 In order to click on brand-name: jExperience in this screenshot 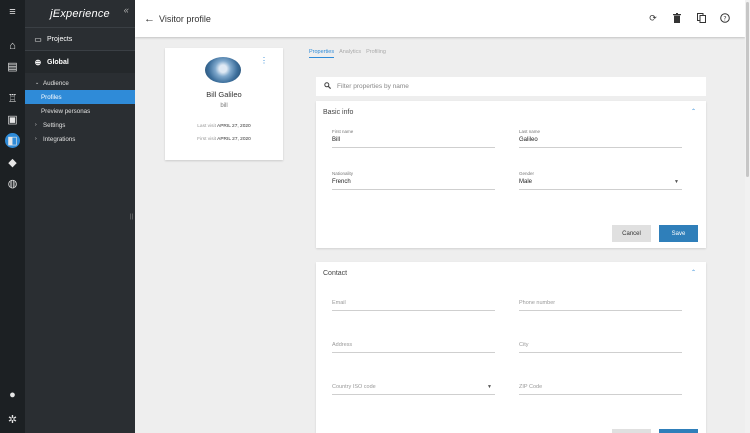, I will do `click(80, 13)`.